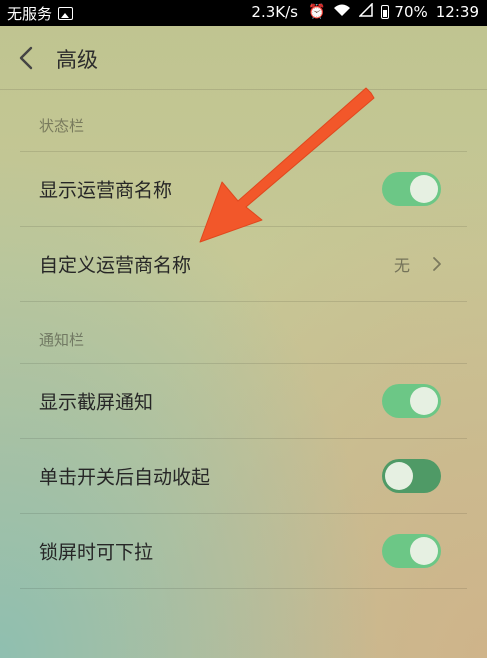 The height and width of the screenshot is (658, 487). I want to click on row-label: 自定义运营商名称, so click(115, 265).